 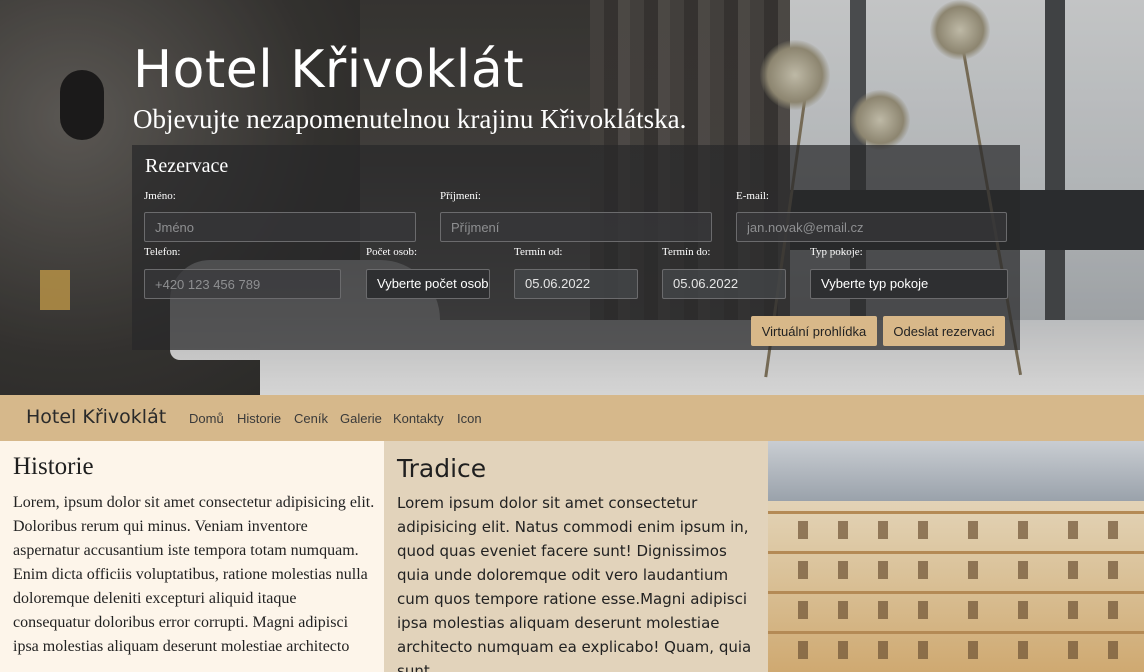 I want to click on date-to-label: Termín do:, so click(x=686, y=252).